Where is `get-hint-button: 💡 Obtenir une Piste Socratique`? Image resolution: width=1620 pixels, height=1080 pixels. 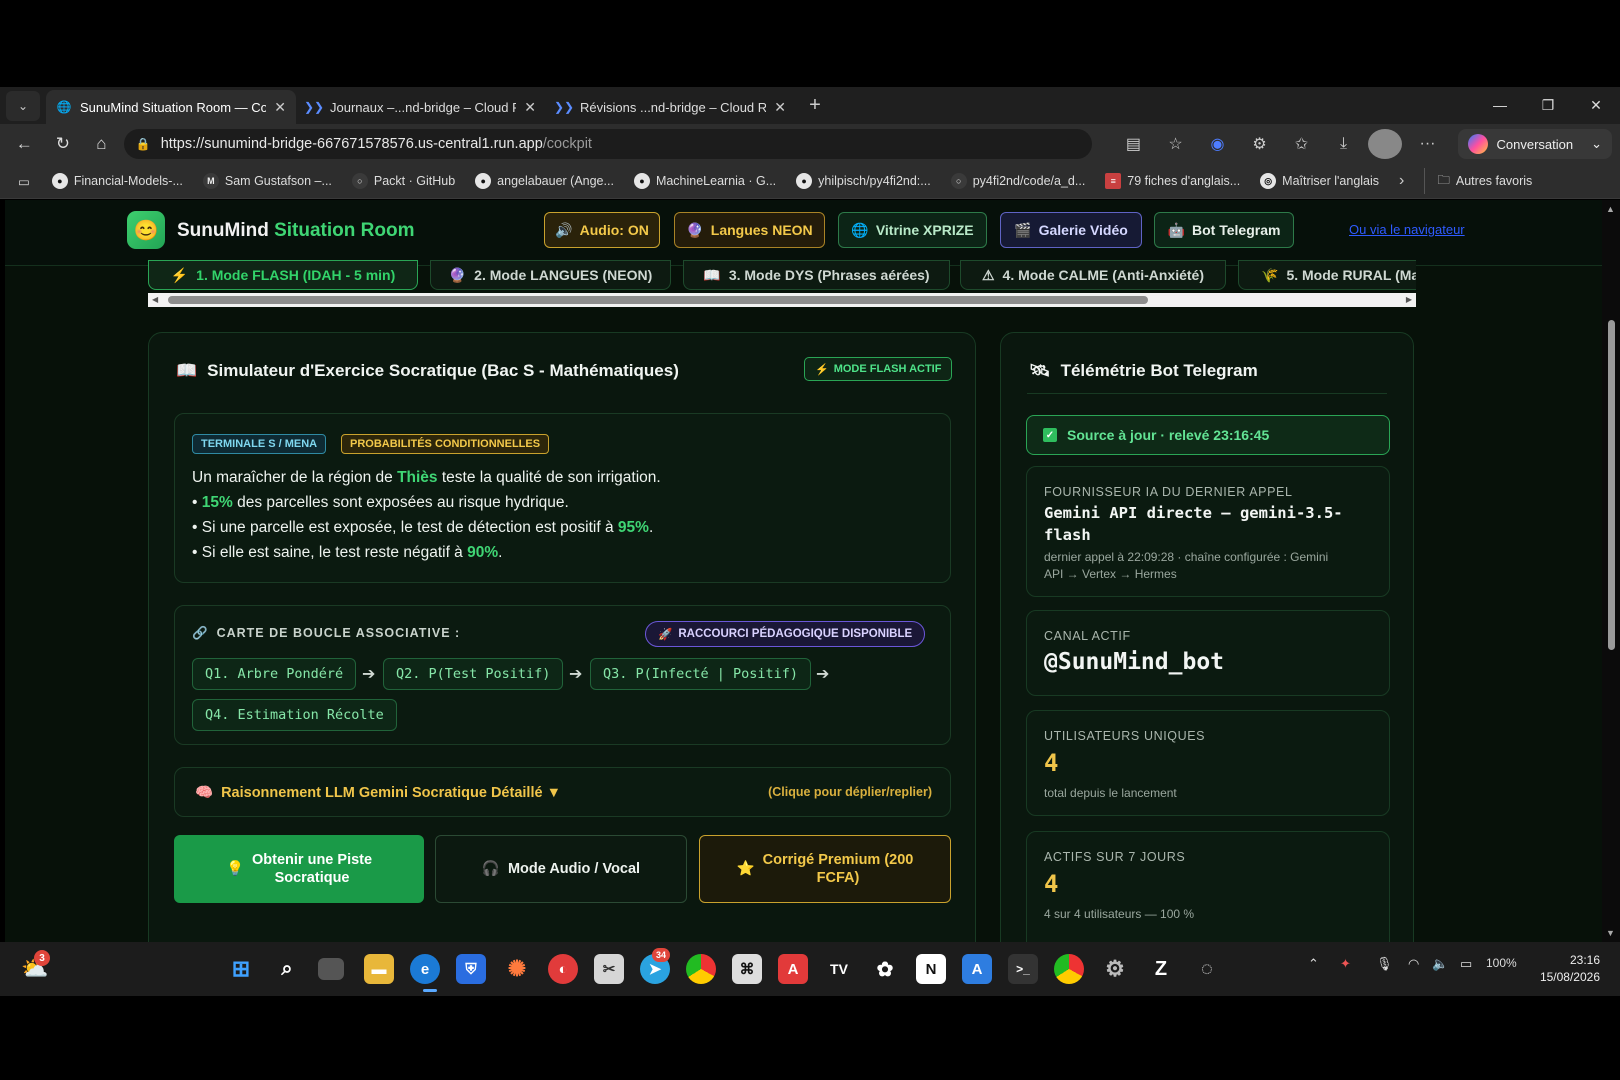
get-hint-button: 💡 Obtenir une Piste Socratique is located at coordinates (299, 869).